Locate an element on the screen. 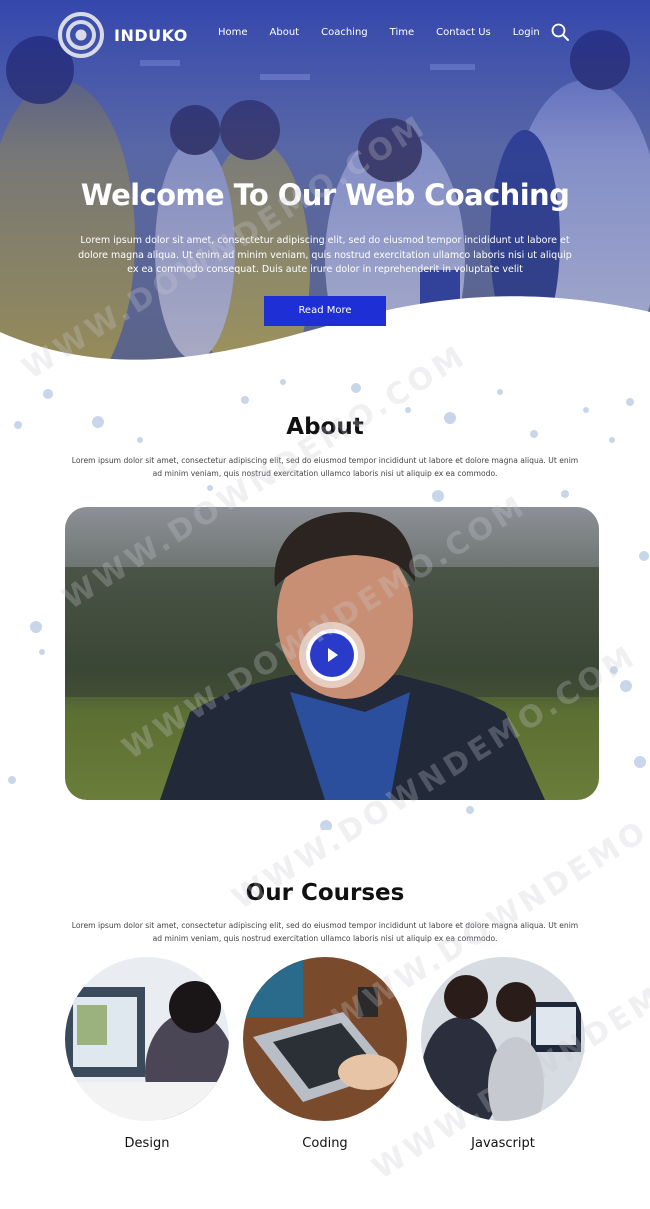  hero-title: Welcome To Our Web Coaching is located at coordinates (325, 195).